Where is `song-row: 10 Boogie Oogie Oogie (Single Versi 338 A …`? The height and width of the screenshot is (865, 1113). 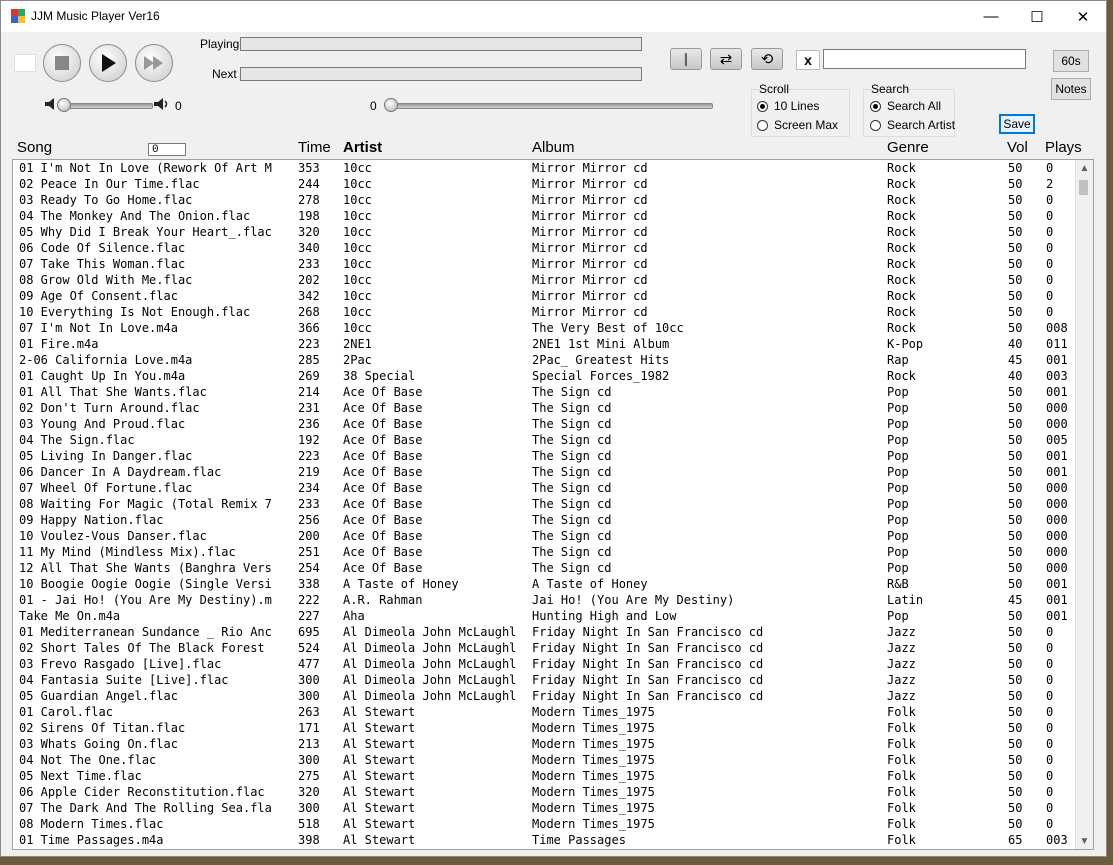
song-row: 10 Boogie Oogie Oogie (Single Versi 338 A … is located at coordinates (545, 584).